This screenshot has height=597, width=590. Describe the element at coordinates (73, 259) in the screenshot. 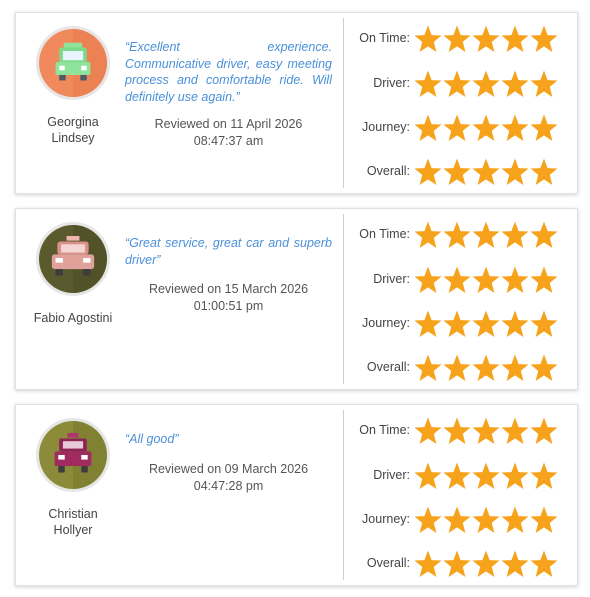

I see `pink-taxi-icon` at that location.